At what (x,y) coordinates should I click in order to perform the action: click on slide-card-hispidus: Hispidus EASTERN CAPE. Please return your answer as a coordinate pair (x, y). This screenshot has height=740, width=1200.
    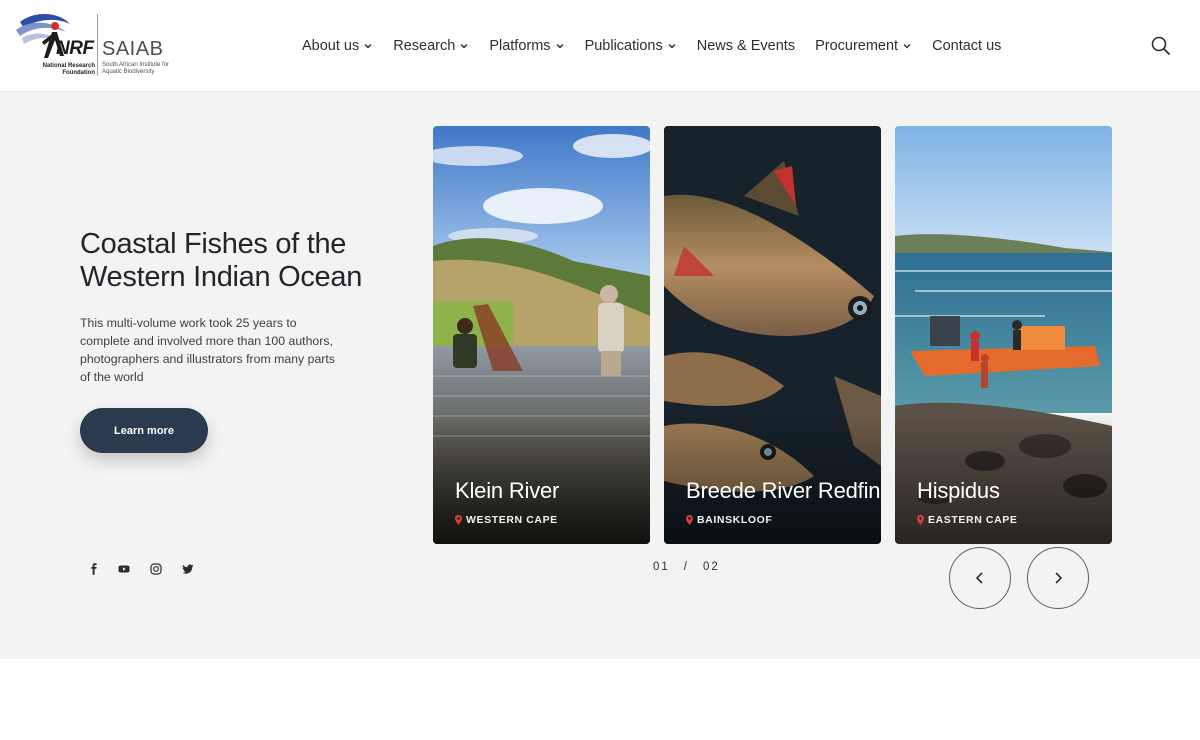
    Looking at the image, I should click on (1003, 335).